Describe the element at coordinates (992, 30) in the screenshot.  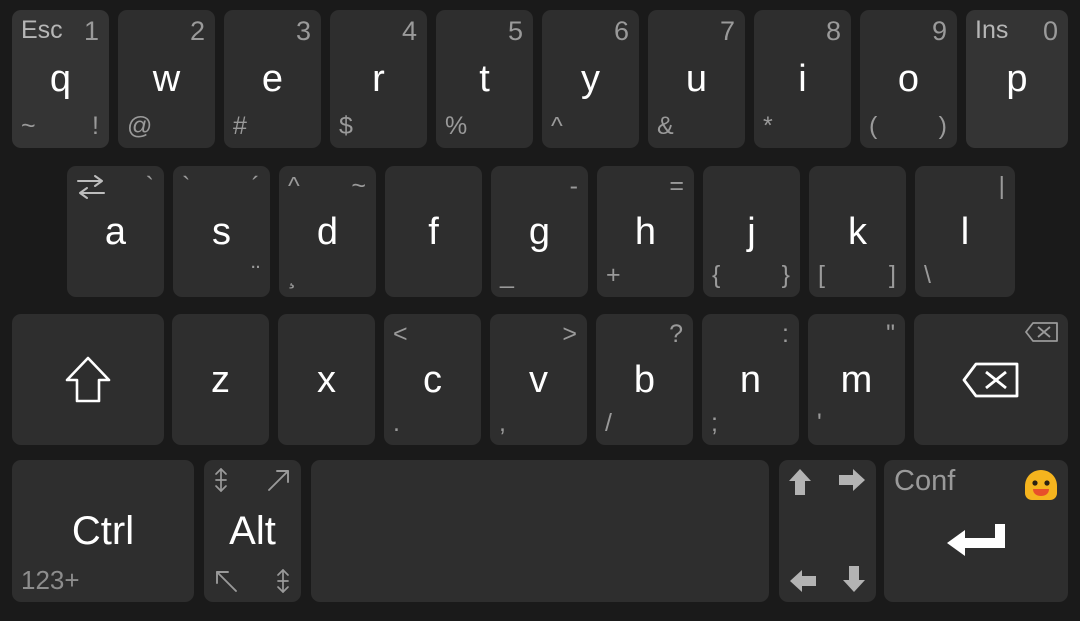
I see `key-p-ins-label: Ins` at that location.